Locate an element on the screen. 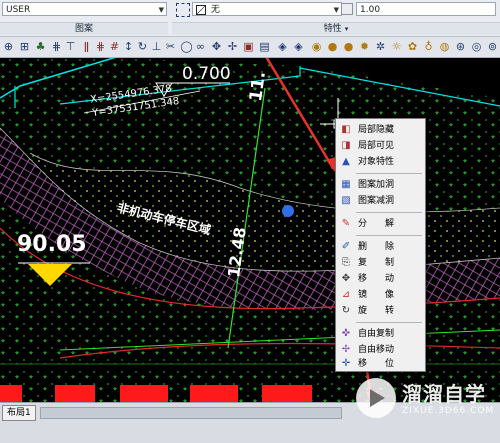  menu-item-delete: ✐ 删 除 is located at coordinates (380, 247).